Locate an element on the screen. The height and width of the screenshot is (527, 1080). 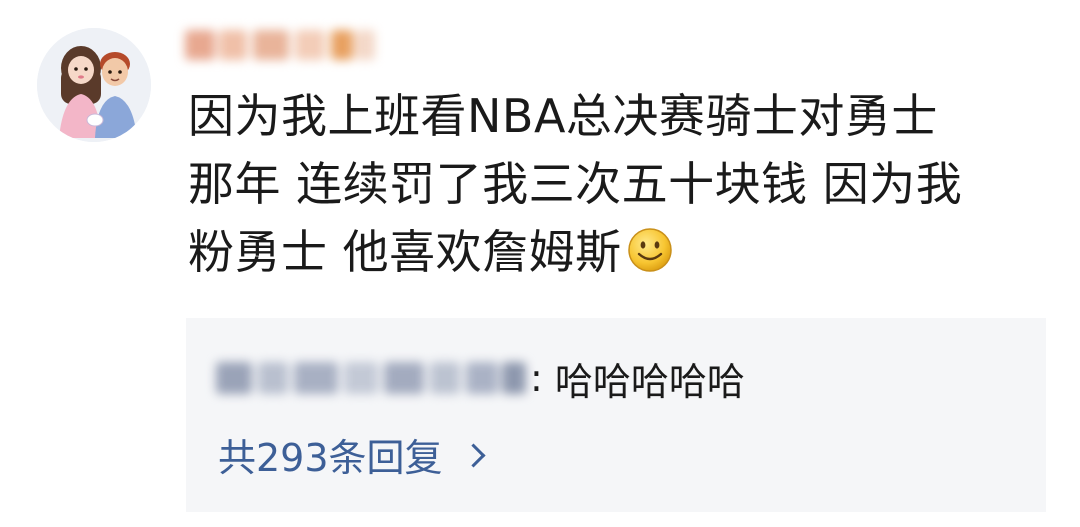
reply-colon: : is located at coordinates (536, 378).